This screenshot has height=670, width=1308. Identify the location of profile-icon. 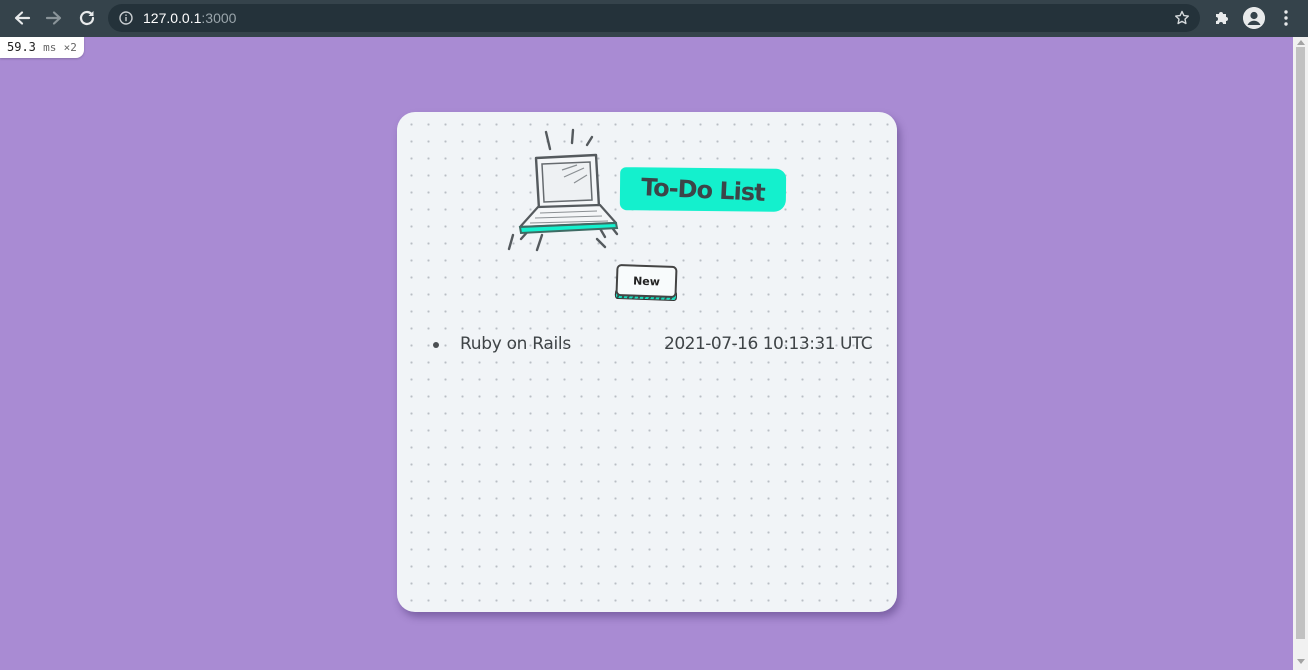
(1254, 18).